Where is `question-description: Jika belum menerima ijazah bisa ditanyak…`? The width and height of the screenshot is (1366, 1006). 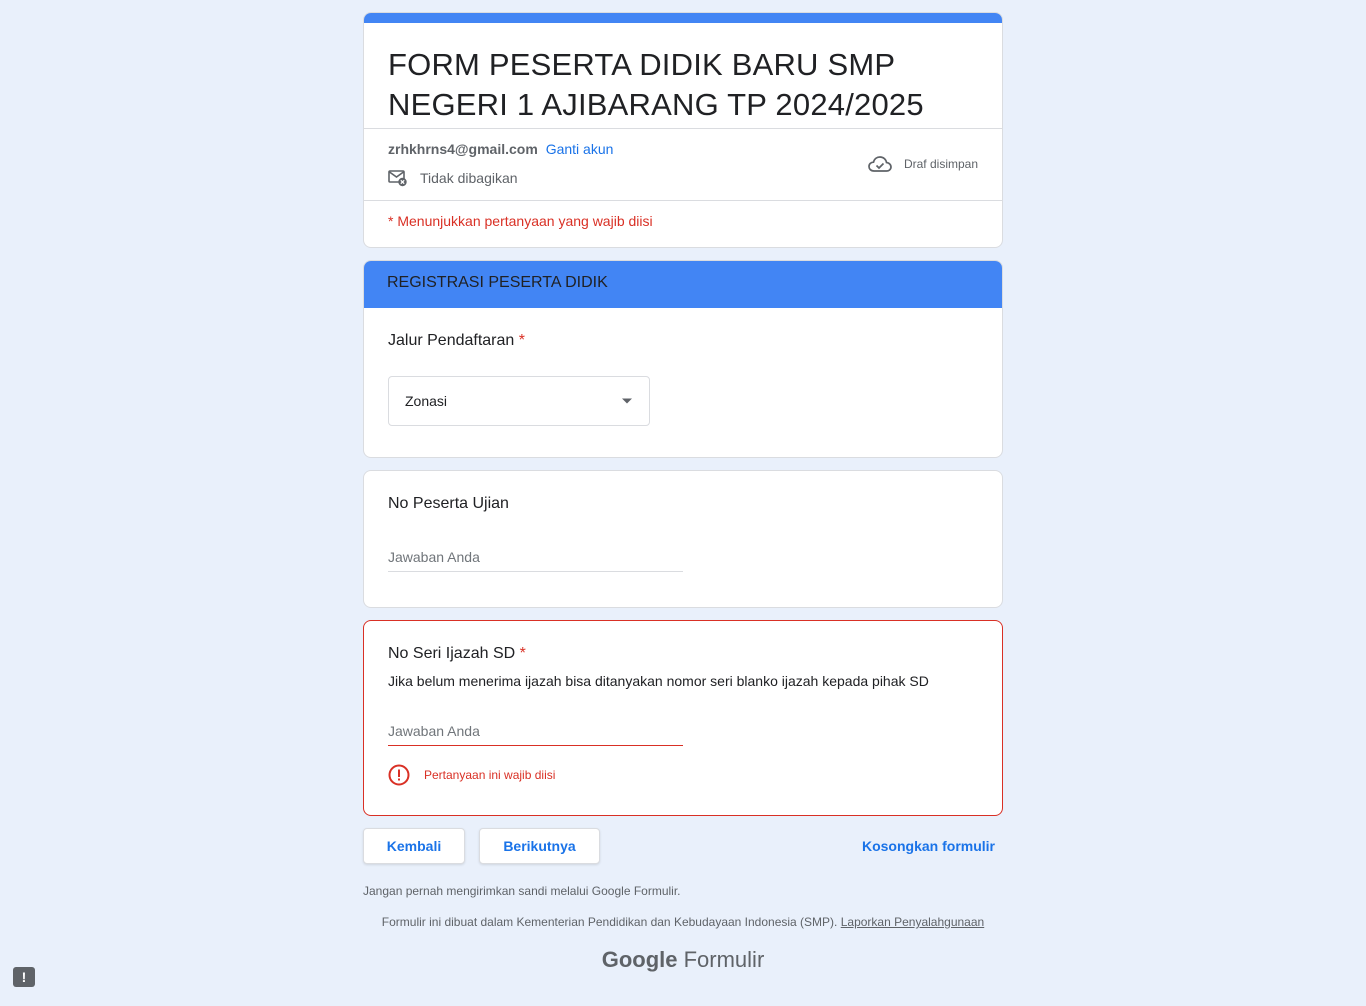 question-description: Jika belum menerima ijazah bisa ditanyak… is located at coordinates (658, 681).